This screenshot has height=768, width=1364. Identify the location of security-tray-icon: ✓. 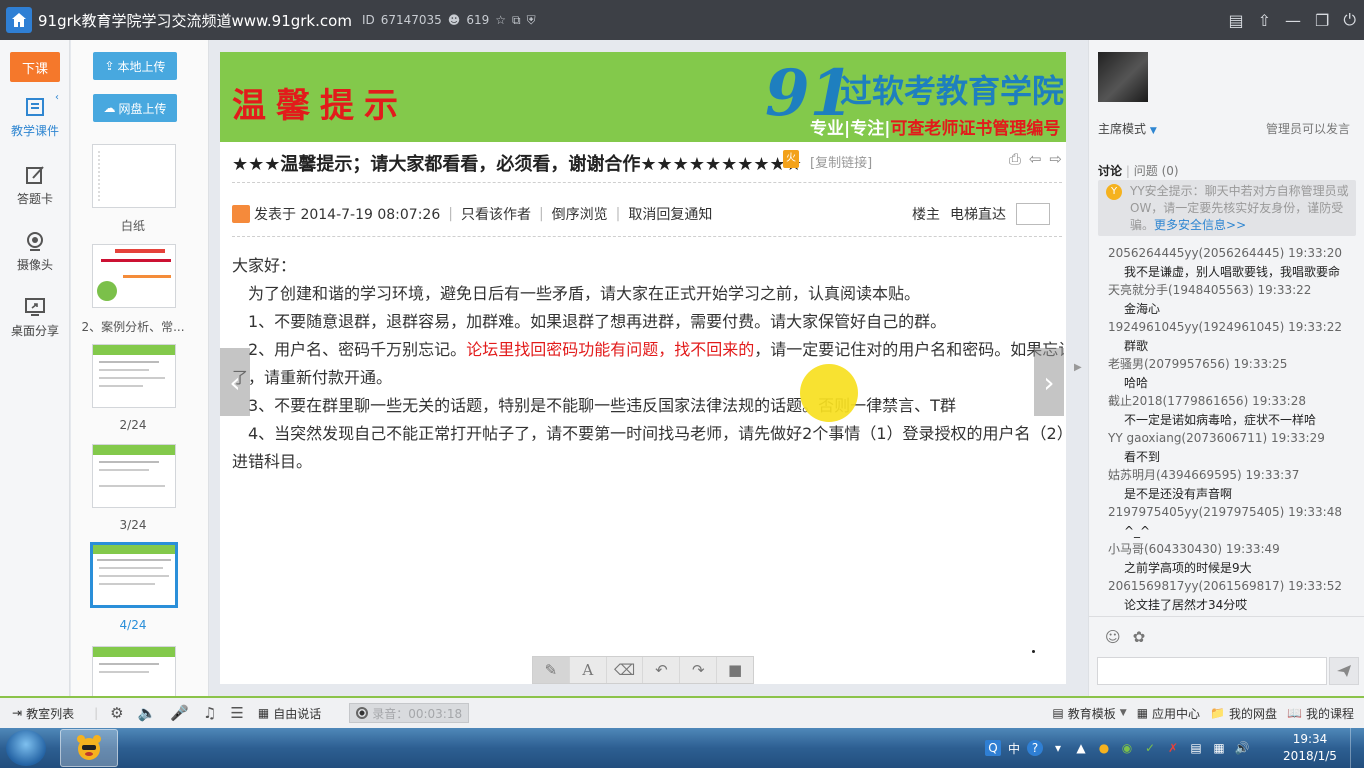
(1150, 748).